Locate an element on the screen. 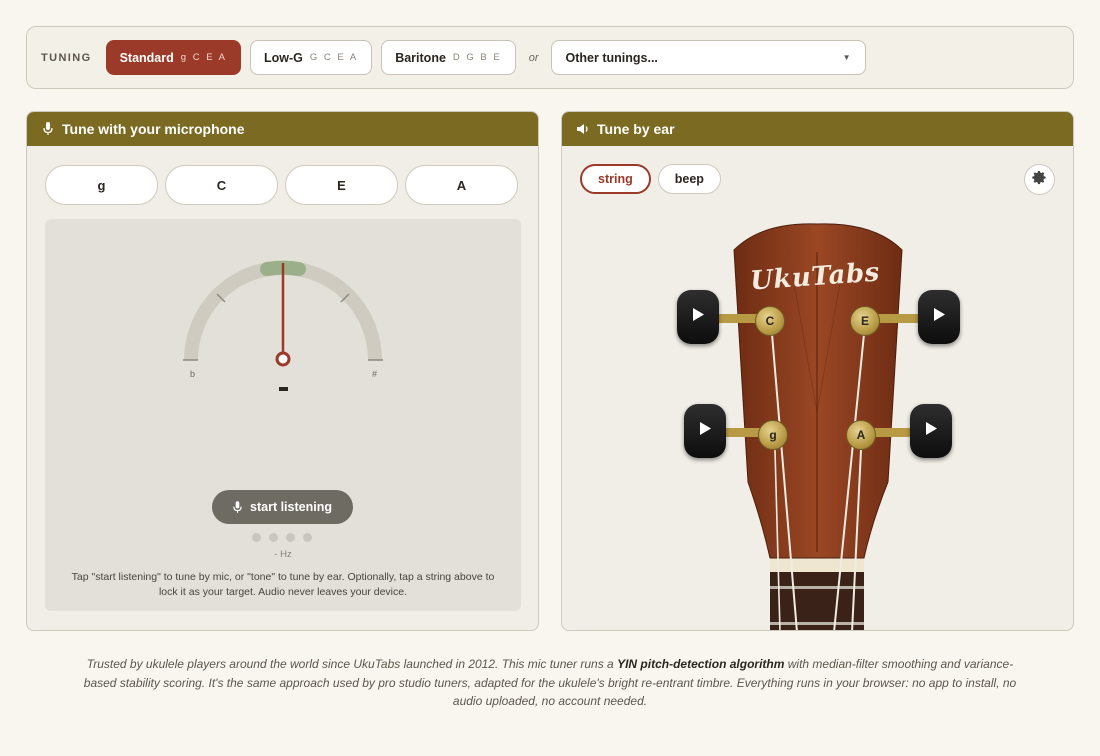 This screenshot has width=1100, height=756. or-label: or is located at coordinates (533, 57).